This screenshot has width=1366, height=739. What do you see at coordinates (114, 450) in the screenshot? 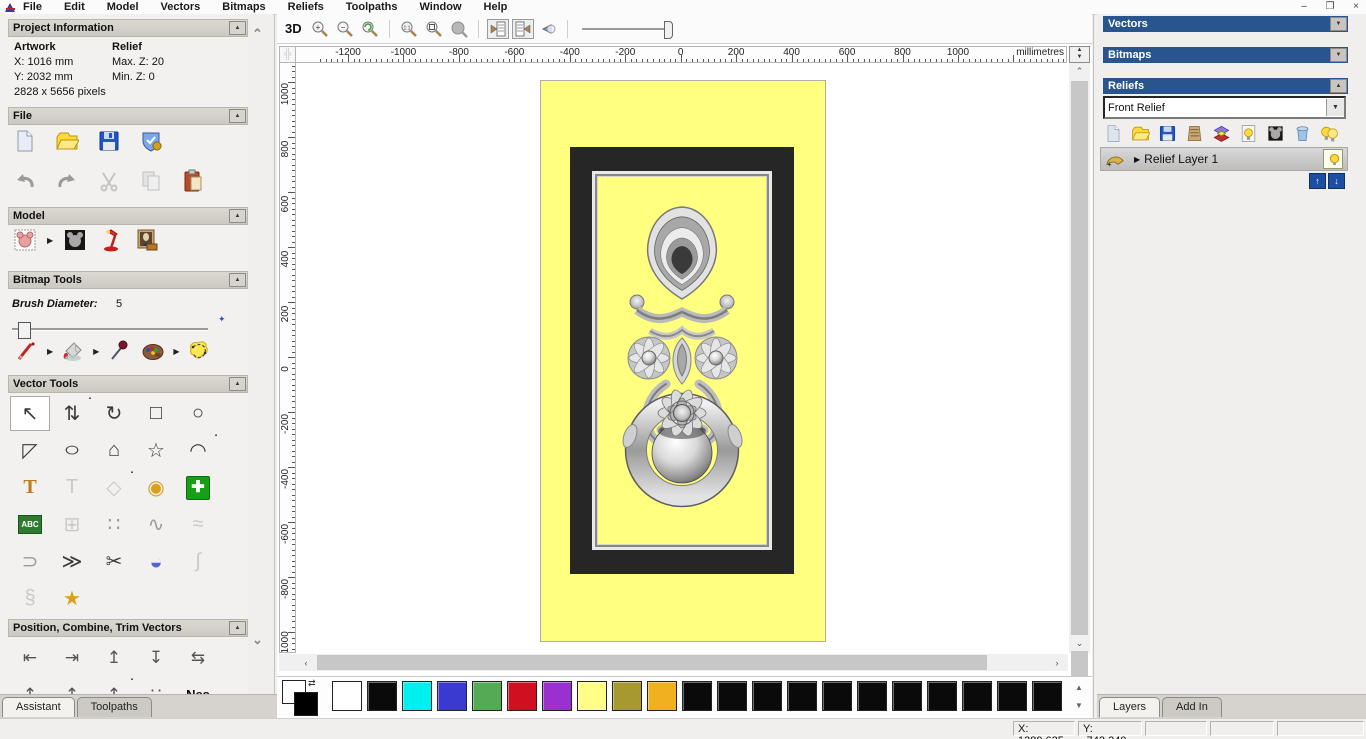
I see `tool-create-polygon: ⌂` at bounding box center [114, 450].